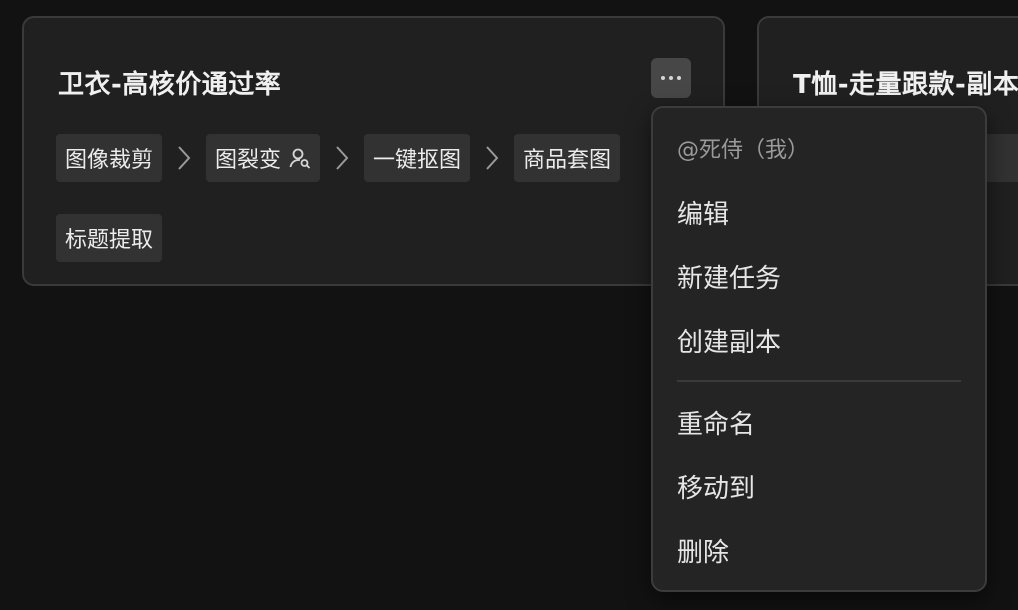  Describe the element at coordinates (729, 340) in the screenshot. I see `menu-item-duplicate: 创建副本` at that location.